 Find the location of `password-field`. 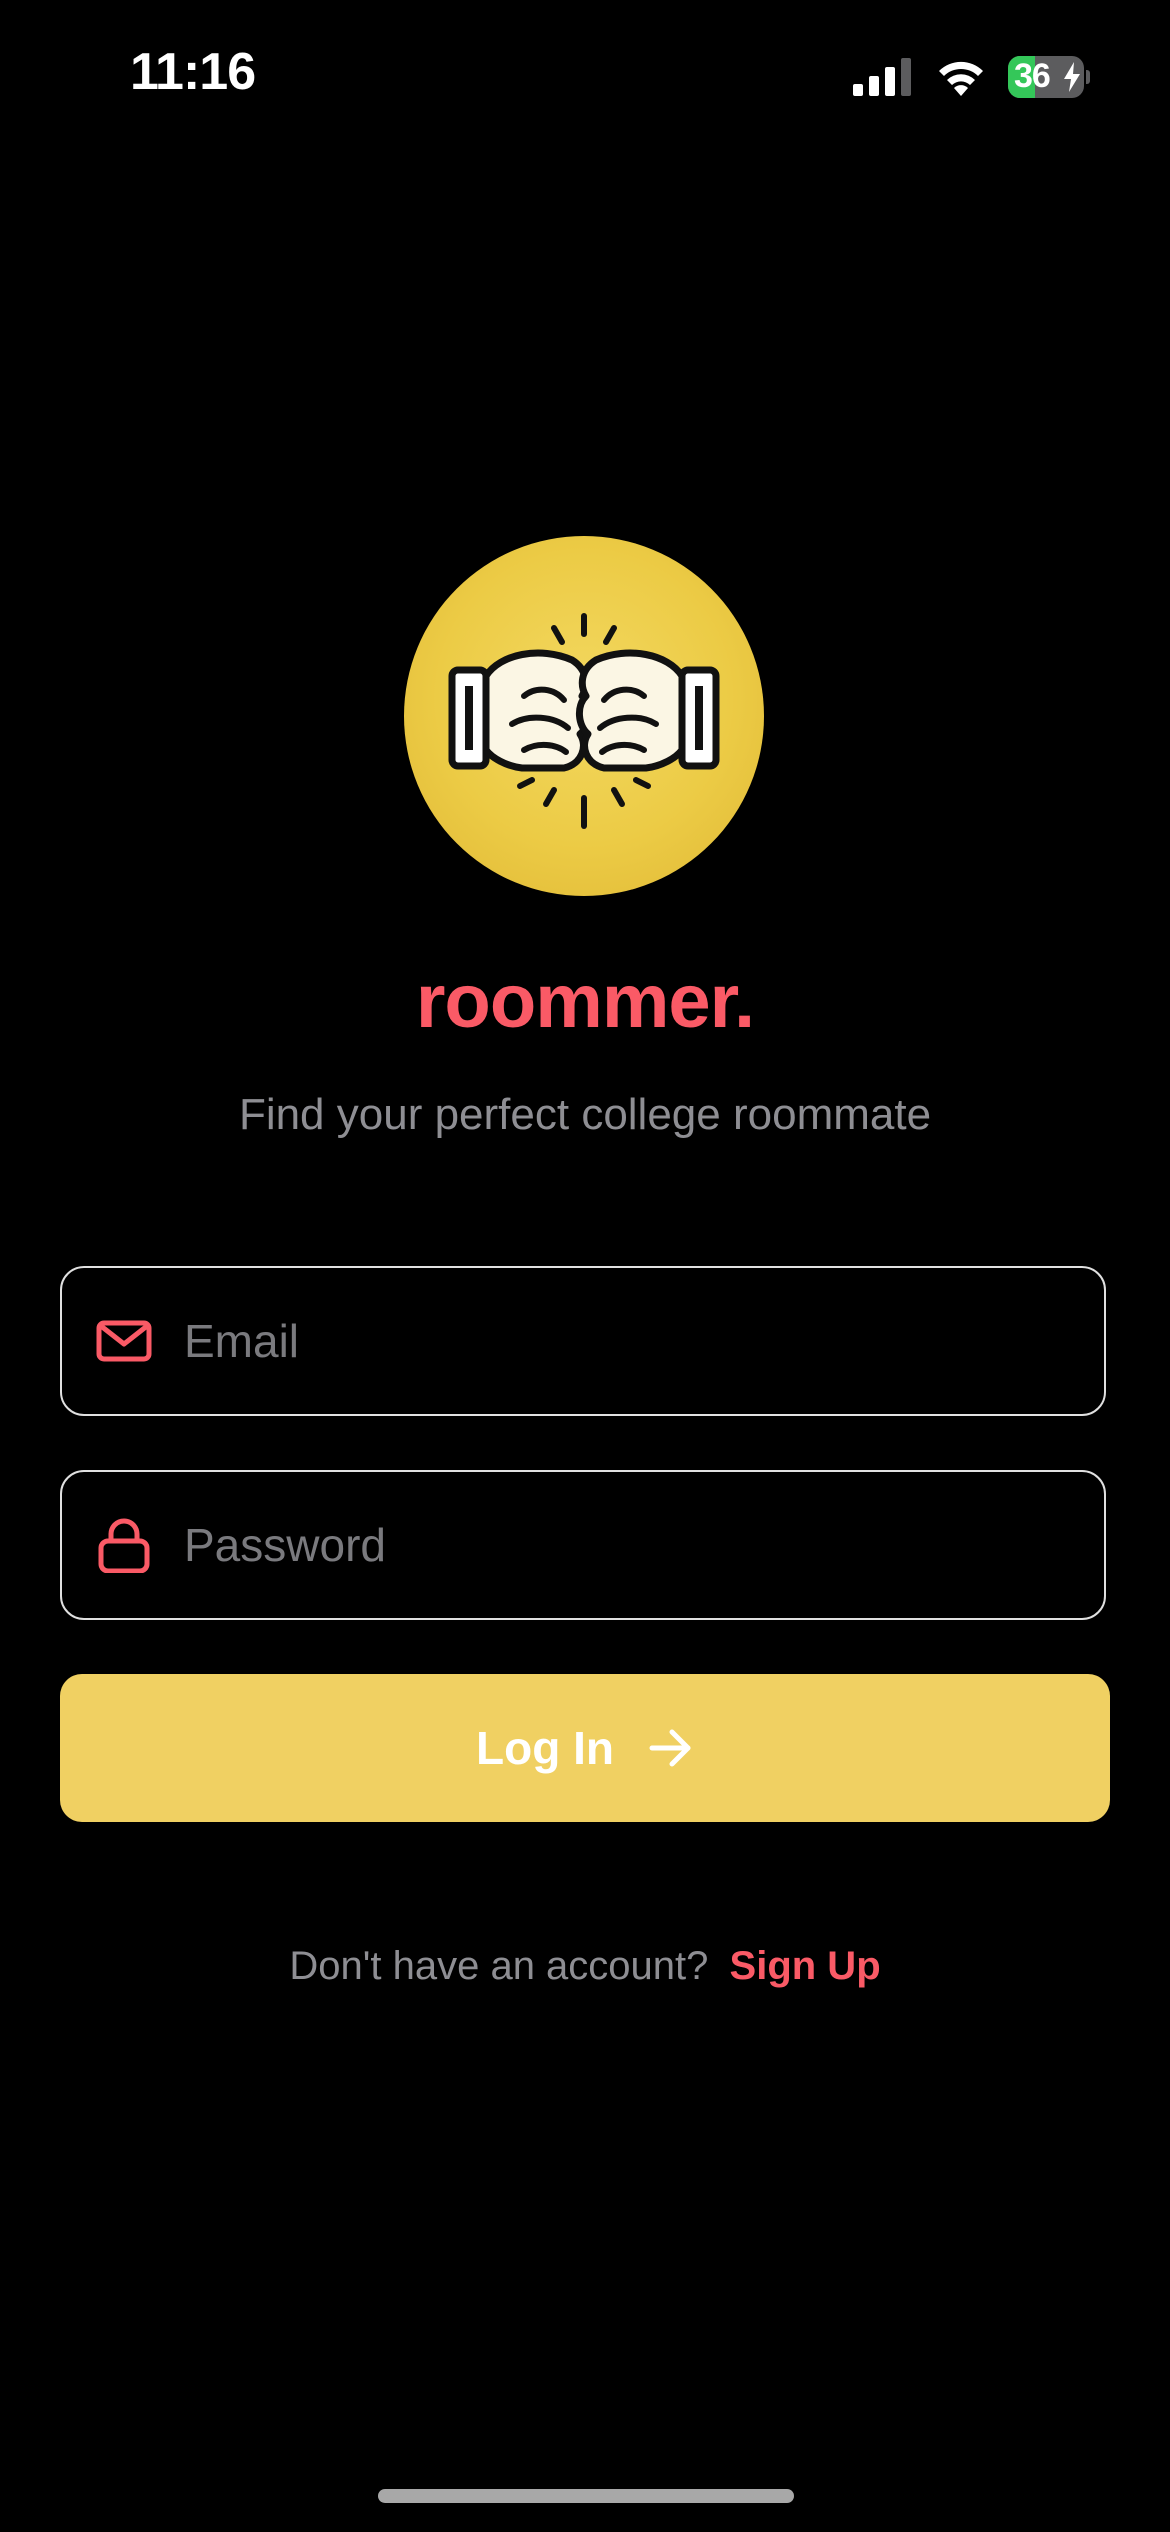

password-field is located at coordinates (583, 1545).